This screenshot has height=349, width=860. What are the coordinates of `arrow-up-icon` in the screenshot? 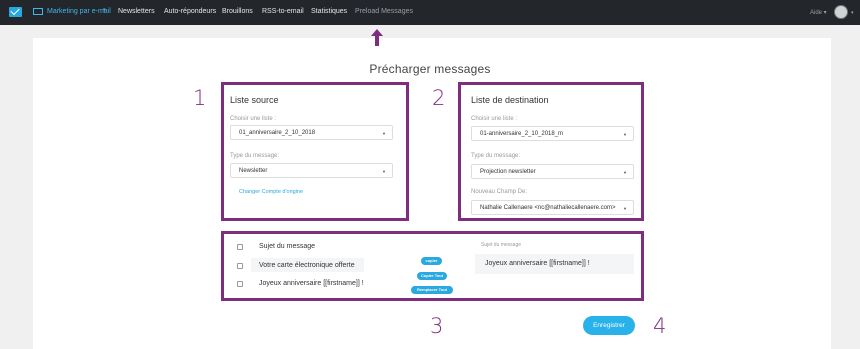 It's located at (377, 37).